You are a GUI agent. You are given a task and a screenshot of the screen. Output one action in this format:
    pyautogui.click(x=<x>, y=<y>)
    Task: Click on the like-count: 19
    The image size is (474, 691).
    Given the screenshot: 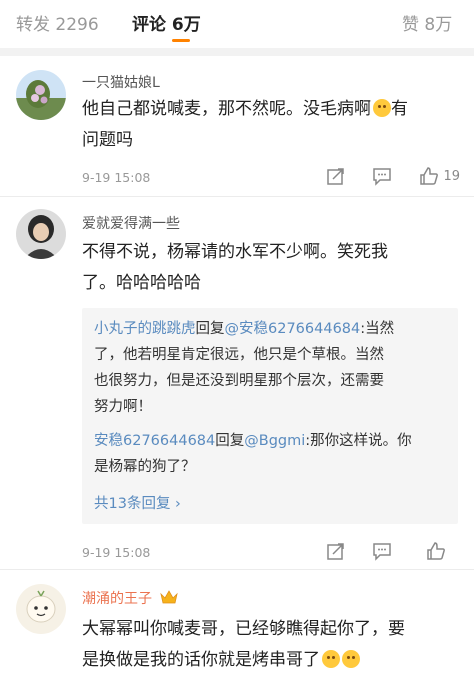 What is the action you would take?
    pyautogui.click(x=451, y=176)
    